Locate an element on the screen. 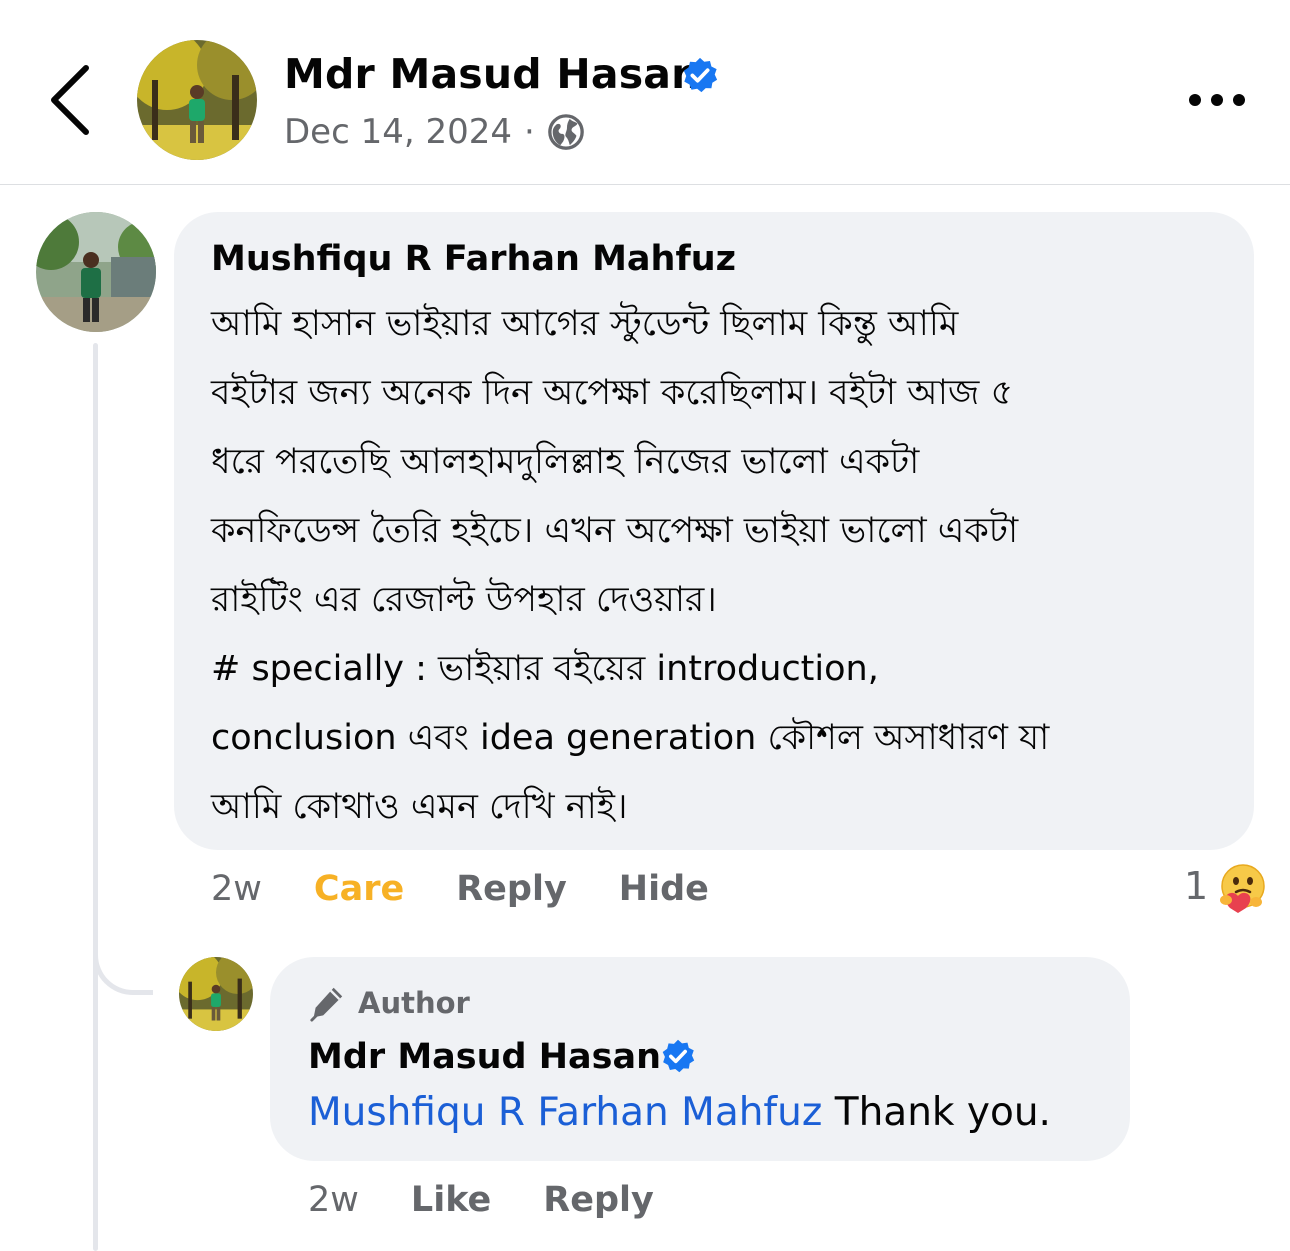 This screenshot has height=1251, width=1290. thread-connector is located at coordinates (123, 947).